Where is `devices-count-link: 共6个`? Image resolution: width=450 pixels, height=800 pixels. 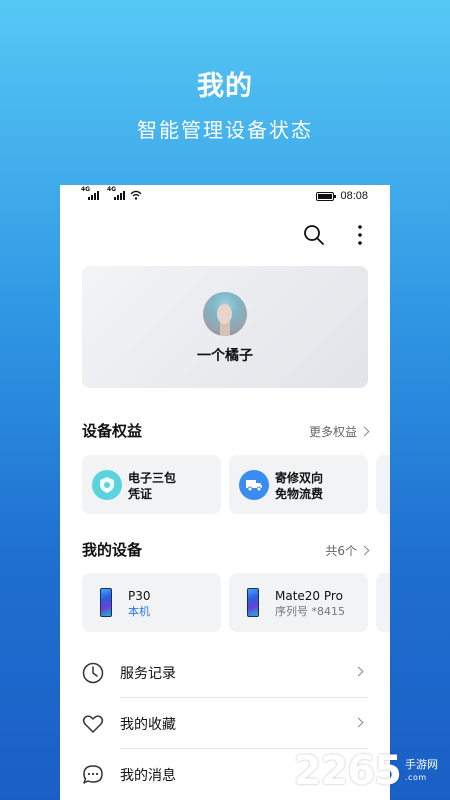 devices-count-link: 共6个 is located at coordinates (347, 550).